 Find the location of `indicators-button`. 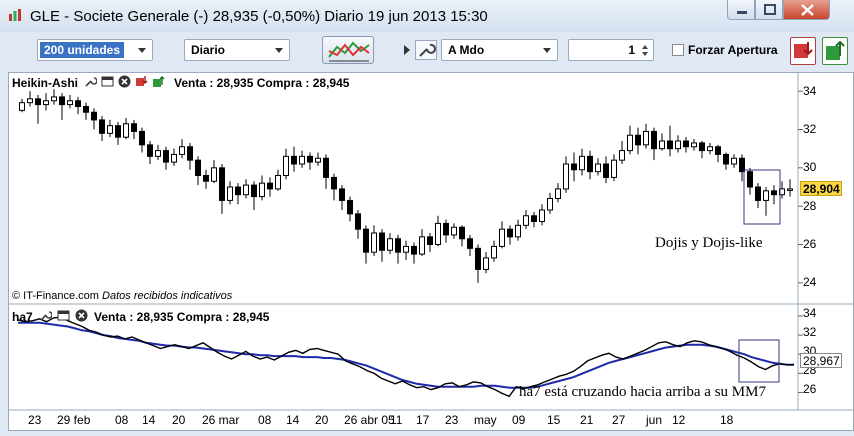

indicators-button is located at coordinates (348, 50).